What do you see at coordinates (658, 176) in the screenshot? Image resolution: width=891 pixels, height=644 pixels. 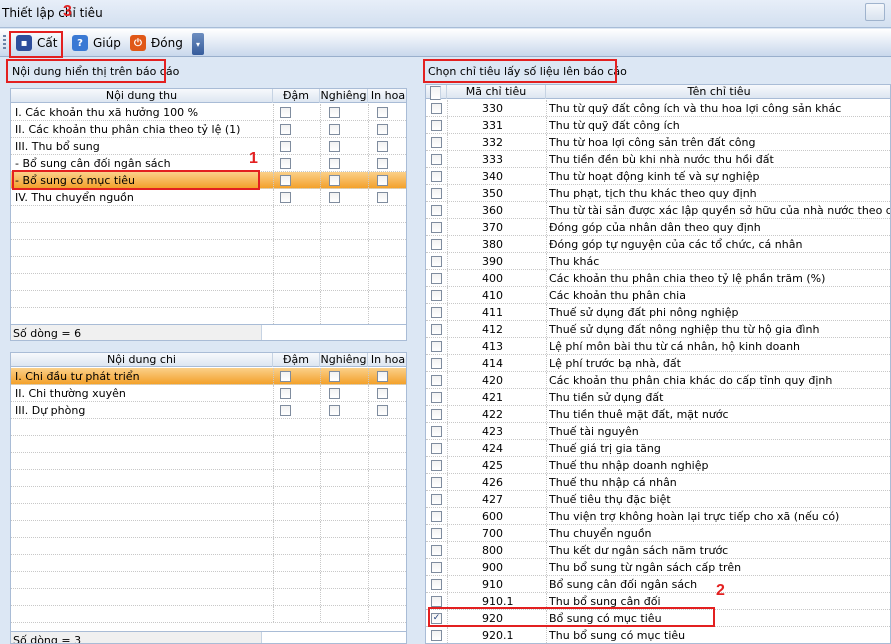 I see `indicator-row: 340 Thu từ hoạt động kinh tế và sự nghiệp` at bounding box center [658, 176].